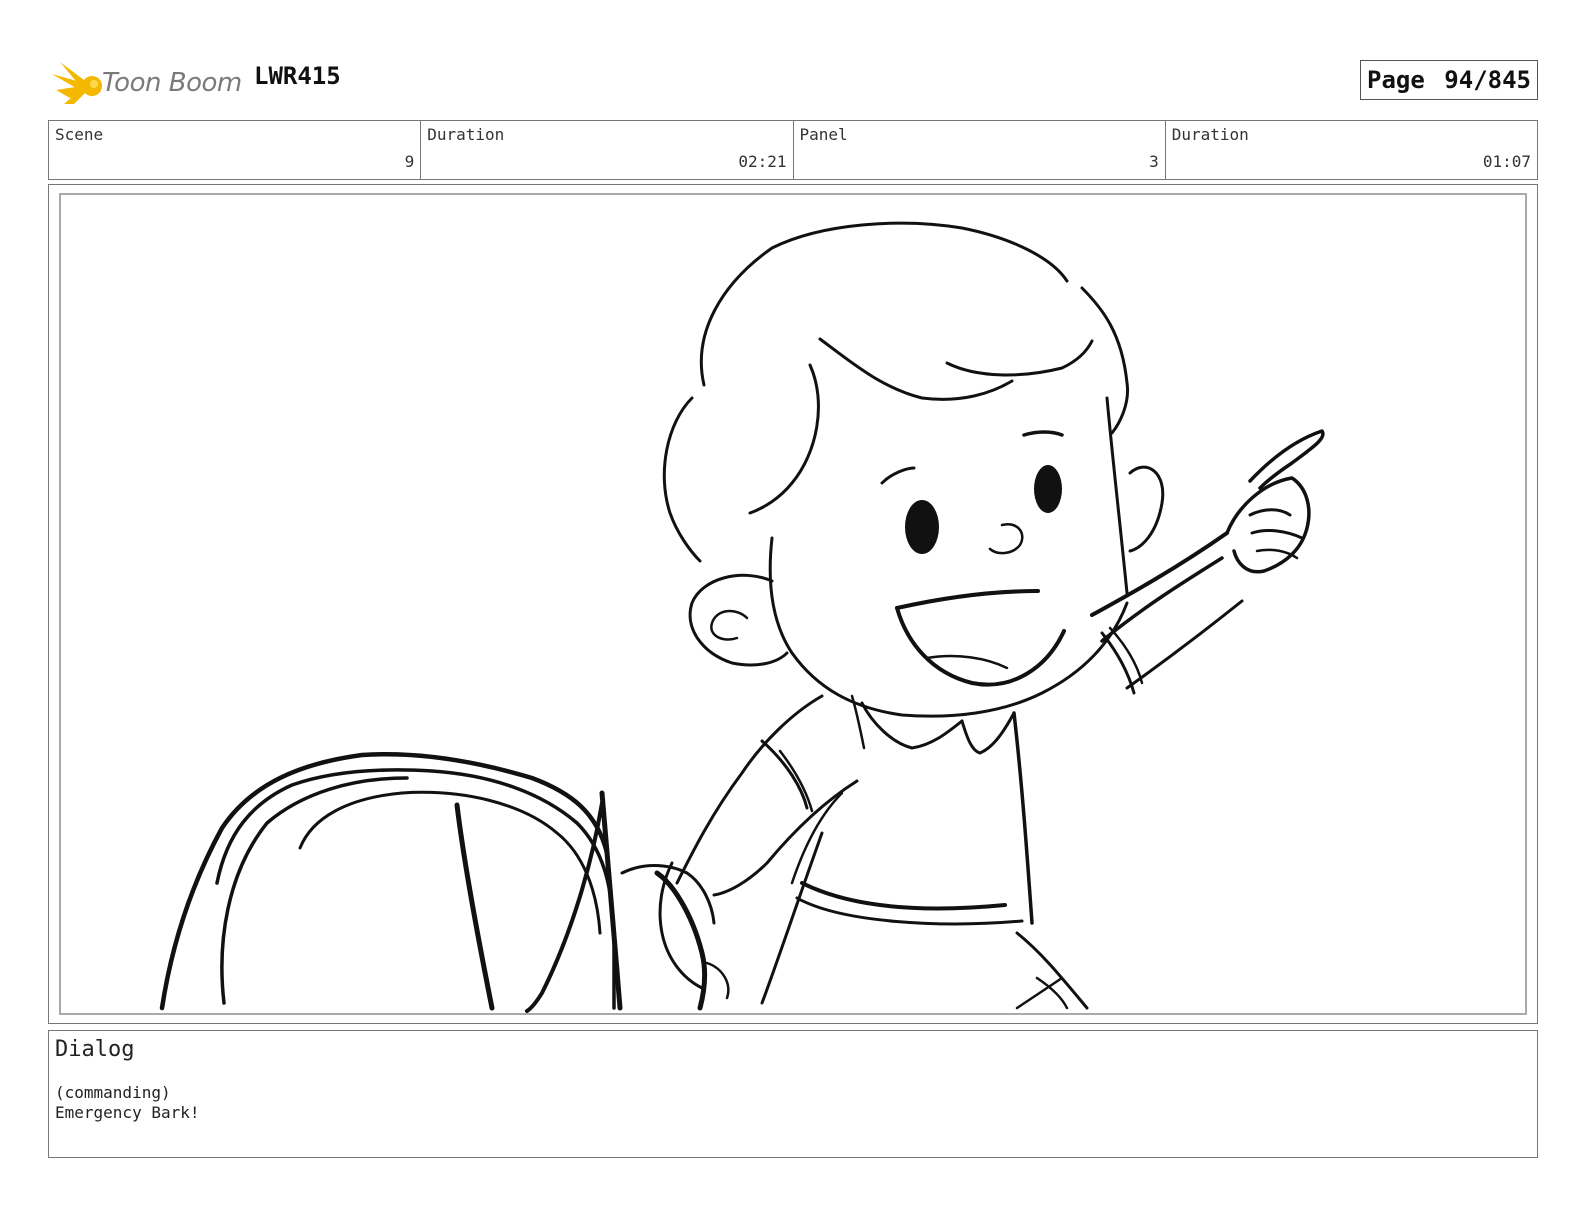 Image resolution: width=1584 pixels, height=1224 pixels. I want to click on page-number: 94/845, so click(1487, 80).